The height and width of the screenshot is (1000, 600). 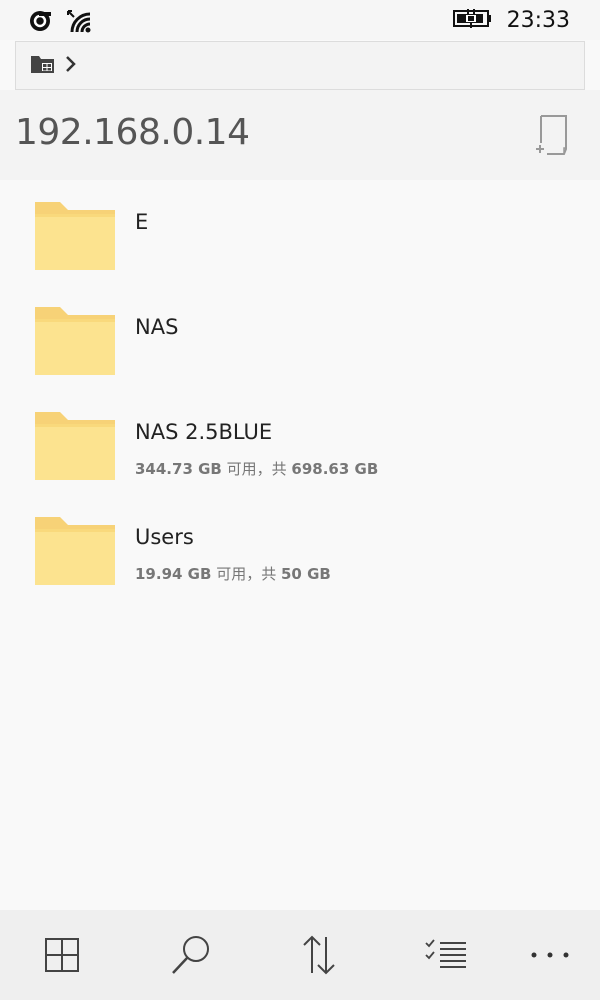 What do you see at coordinates (71, 66) in the screenshot?
I see `chevron-right-icon` at bounding box center [71, 66].